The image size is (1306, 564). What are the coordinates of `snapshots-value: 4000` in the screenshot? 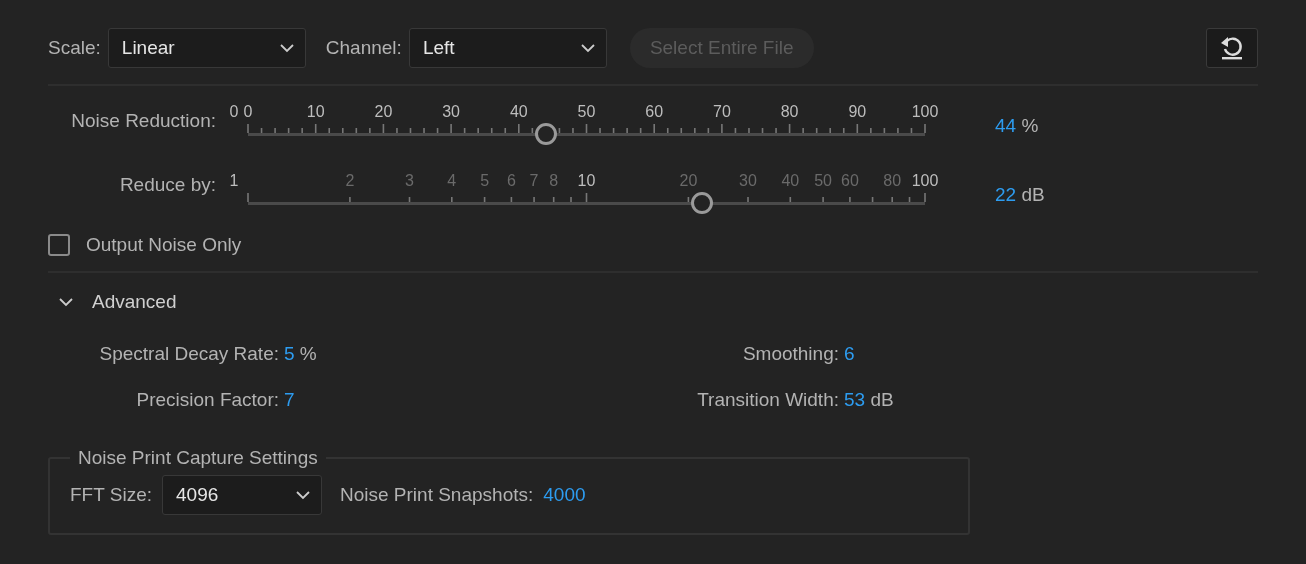 It's located at (564, 495).